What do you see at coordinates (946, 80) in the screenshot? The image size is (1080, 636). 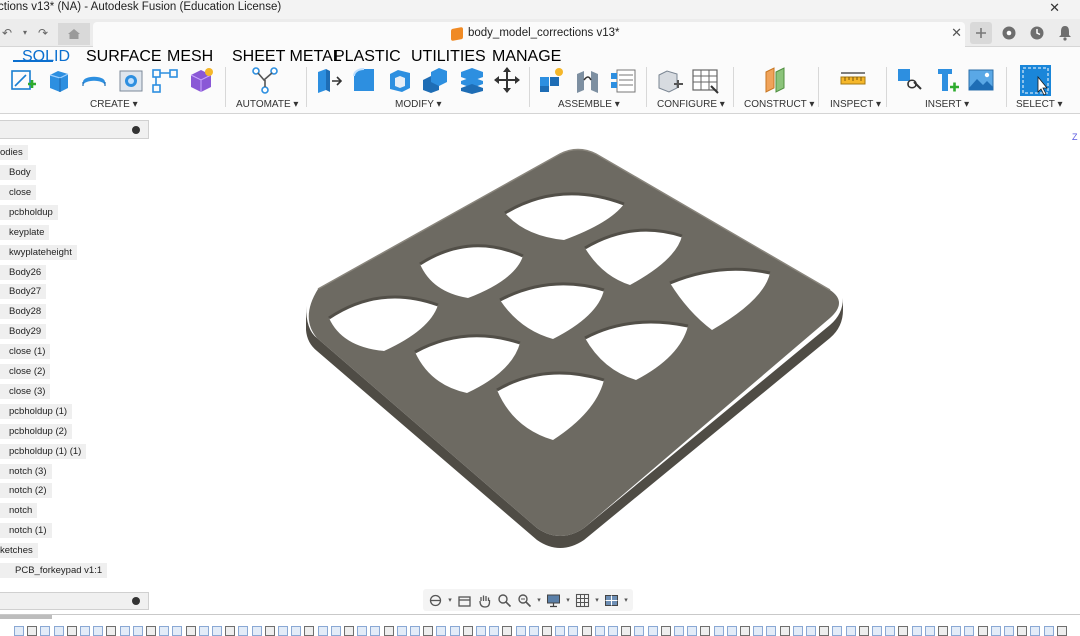 I see `insert-mcmaster-icon` at bounding box center [946, 80].